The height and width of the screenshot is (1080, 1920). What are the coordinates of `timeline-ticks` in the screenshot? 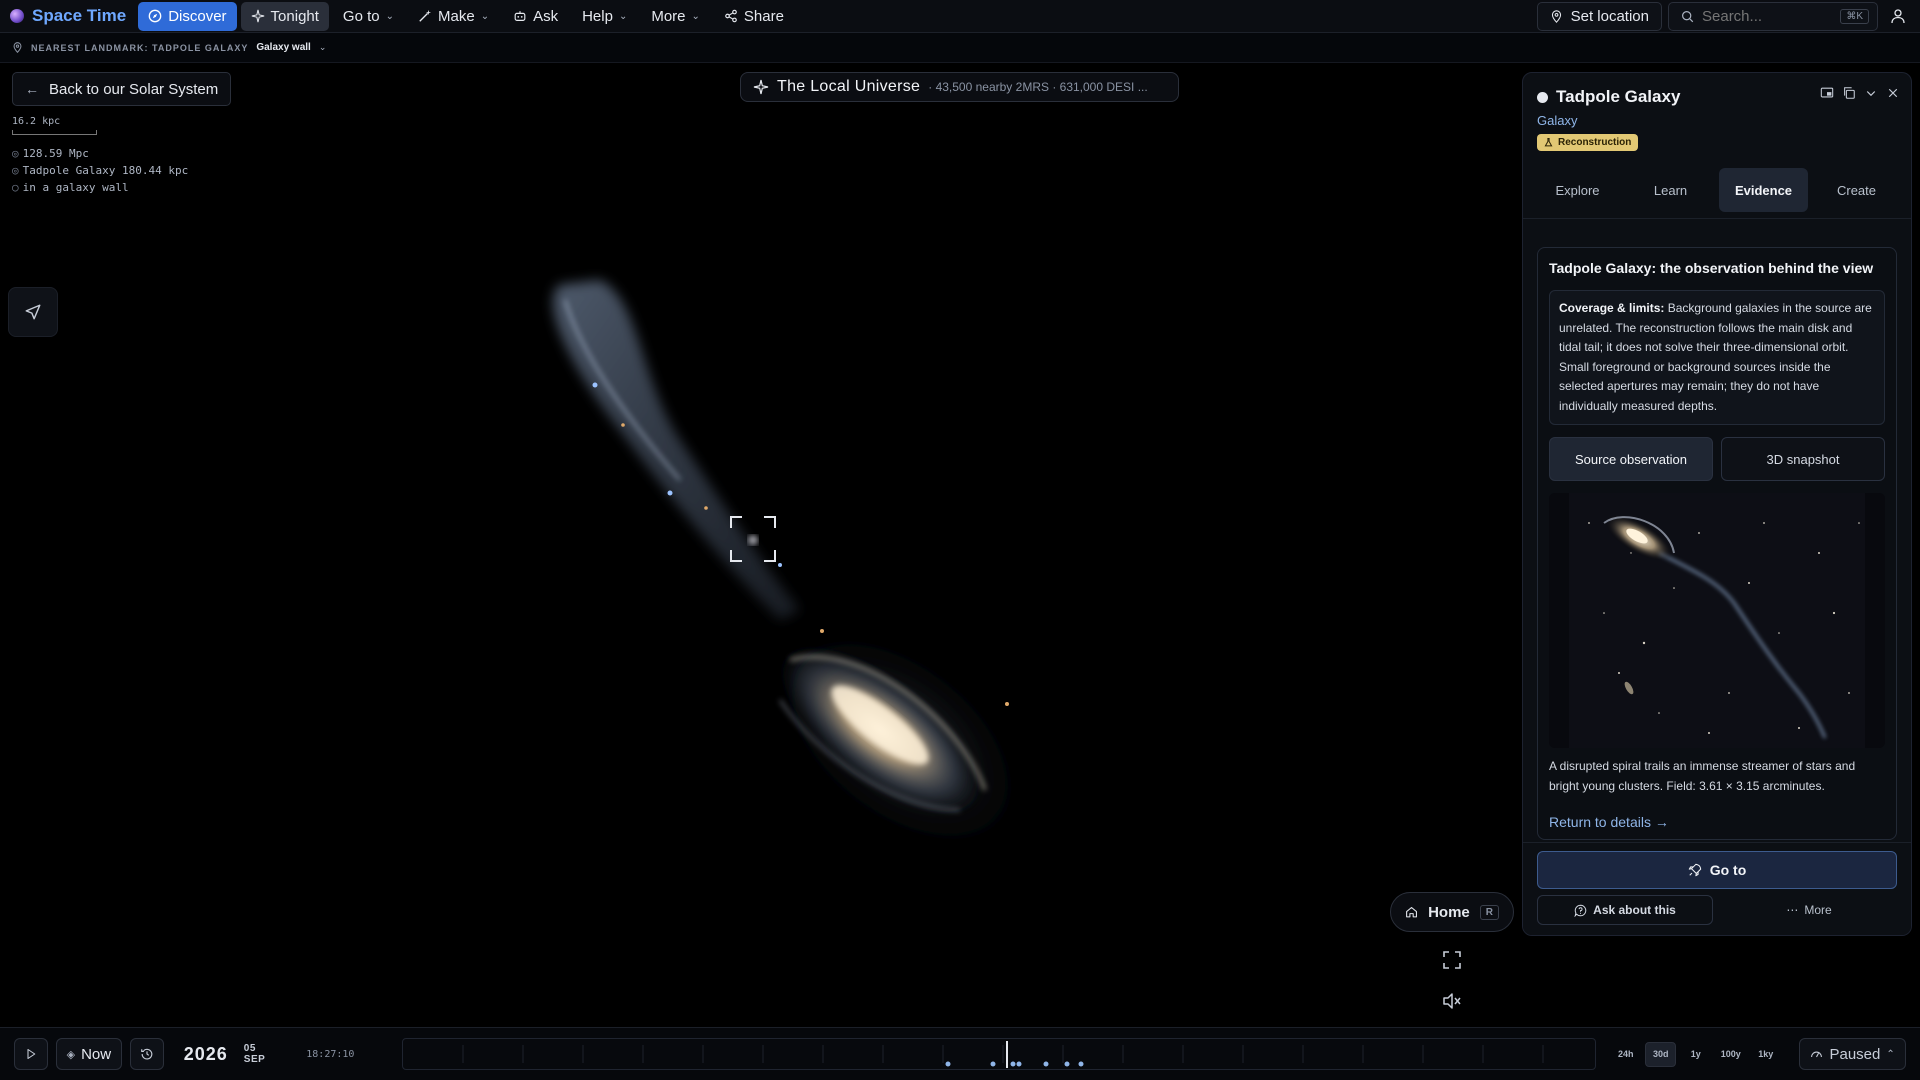 It's located at (1003, 1054).